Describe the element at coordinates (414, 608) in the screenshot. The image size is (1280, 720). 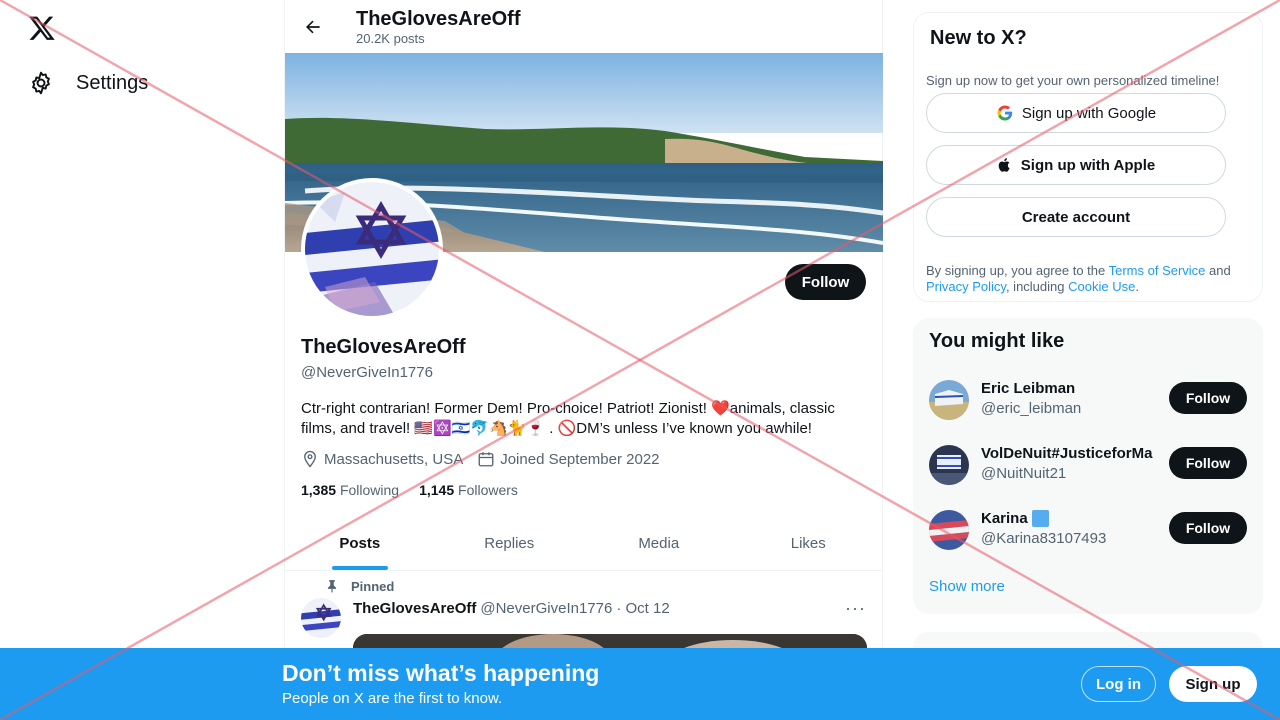
I see `tweet-author-name: TheGlovesAreOff` at that location.